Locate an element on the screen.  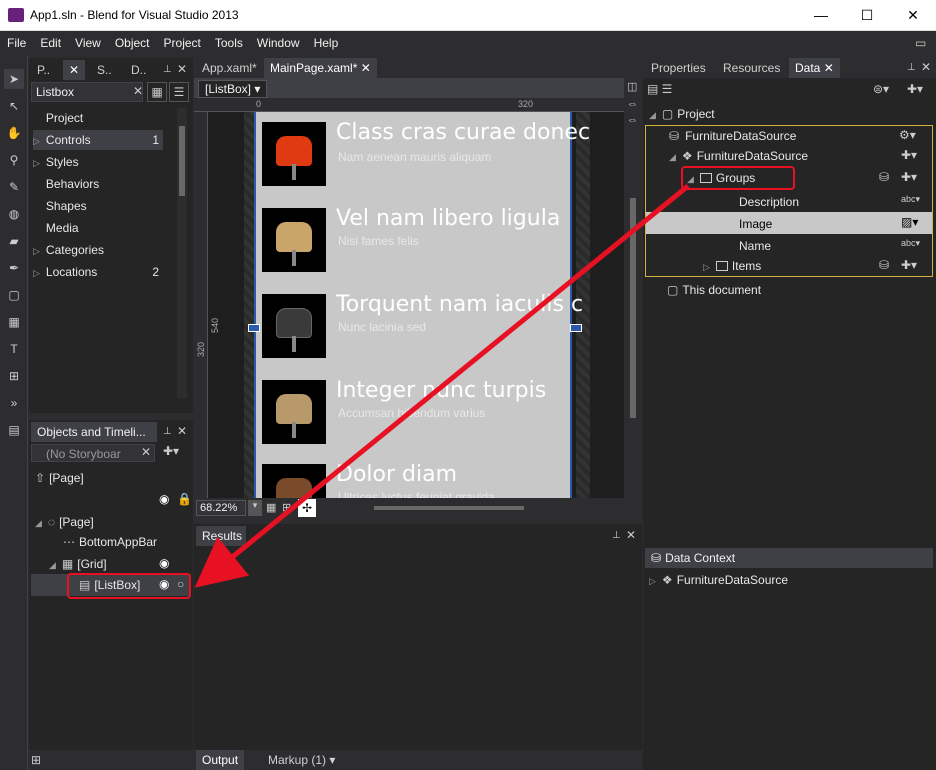
tab-states: S.. is located at coordinates (104, 70).